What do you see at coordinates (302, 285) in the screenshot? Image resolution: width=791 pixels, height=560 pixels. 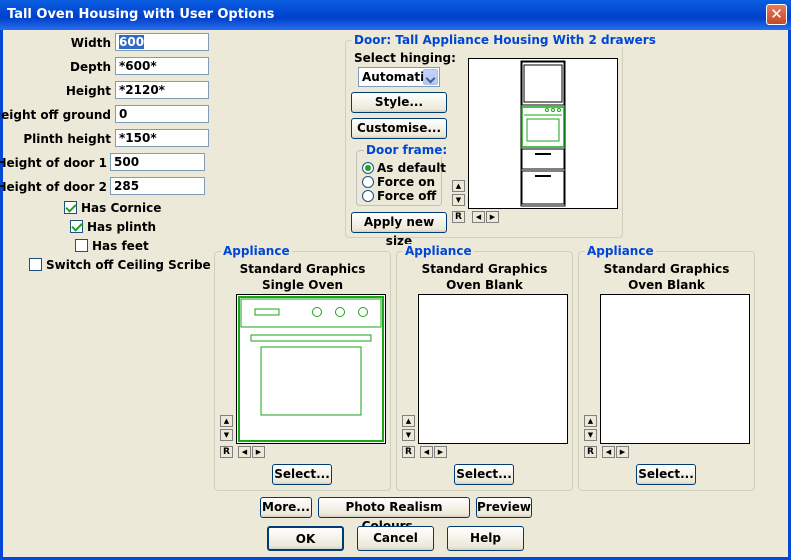 I see `appliance-1-line2: Single Oven` at bounding box center [302, 285].